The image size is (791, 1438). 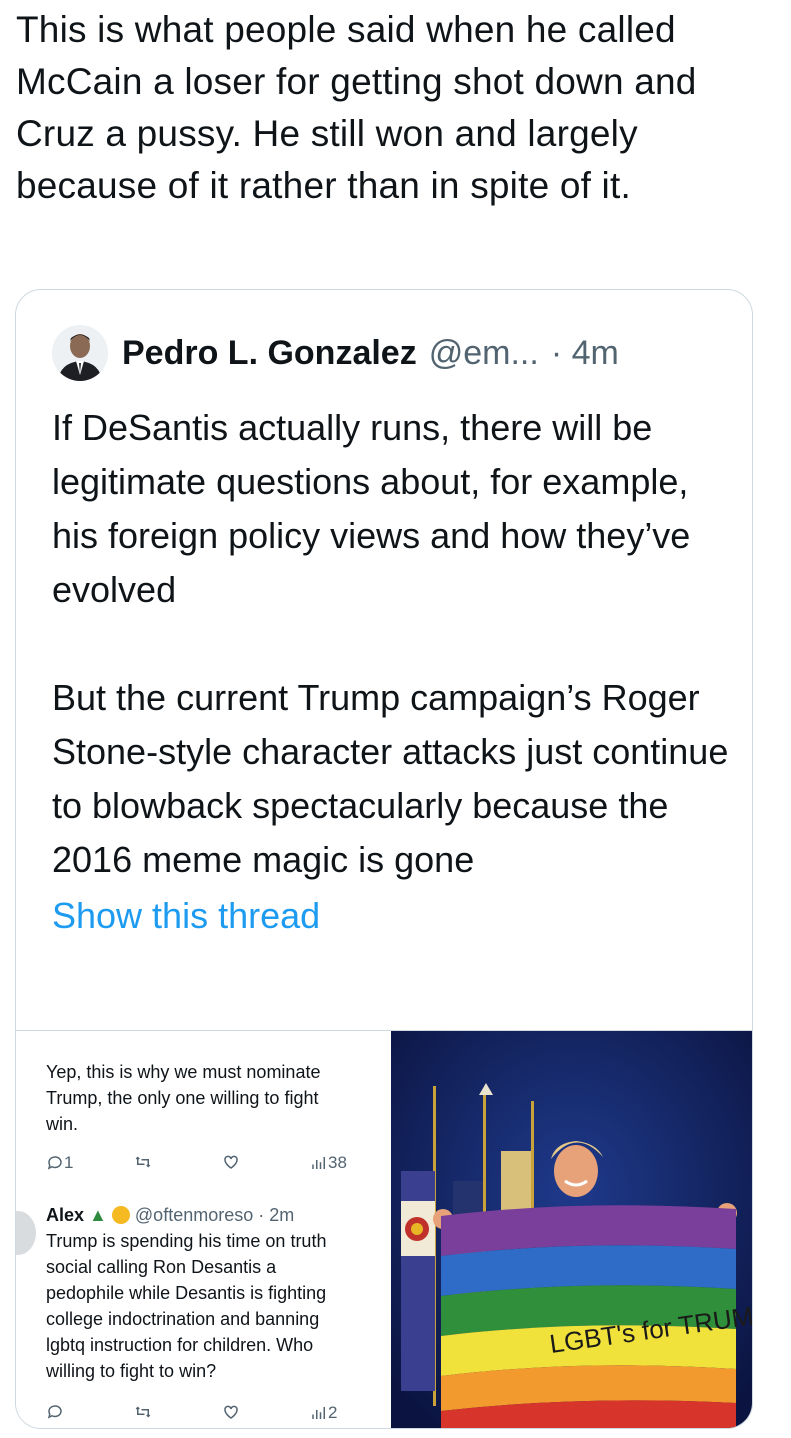 I want to click on reply-text-line: Yep, this is why we must nominate, so click(x=183, y=1072).